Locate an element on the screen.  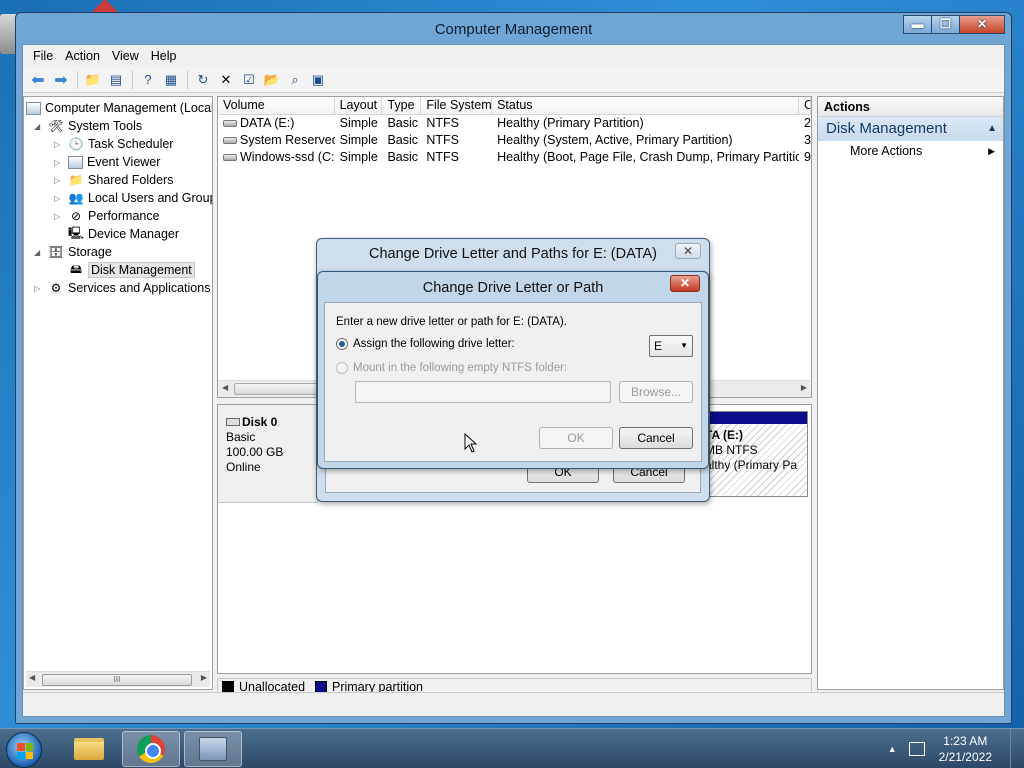
scroll-thumb: III is located at coordinates (117, 680).